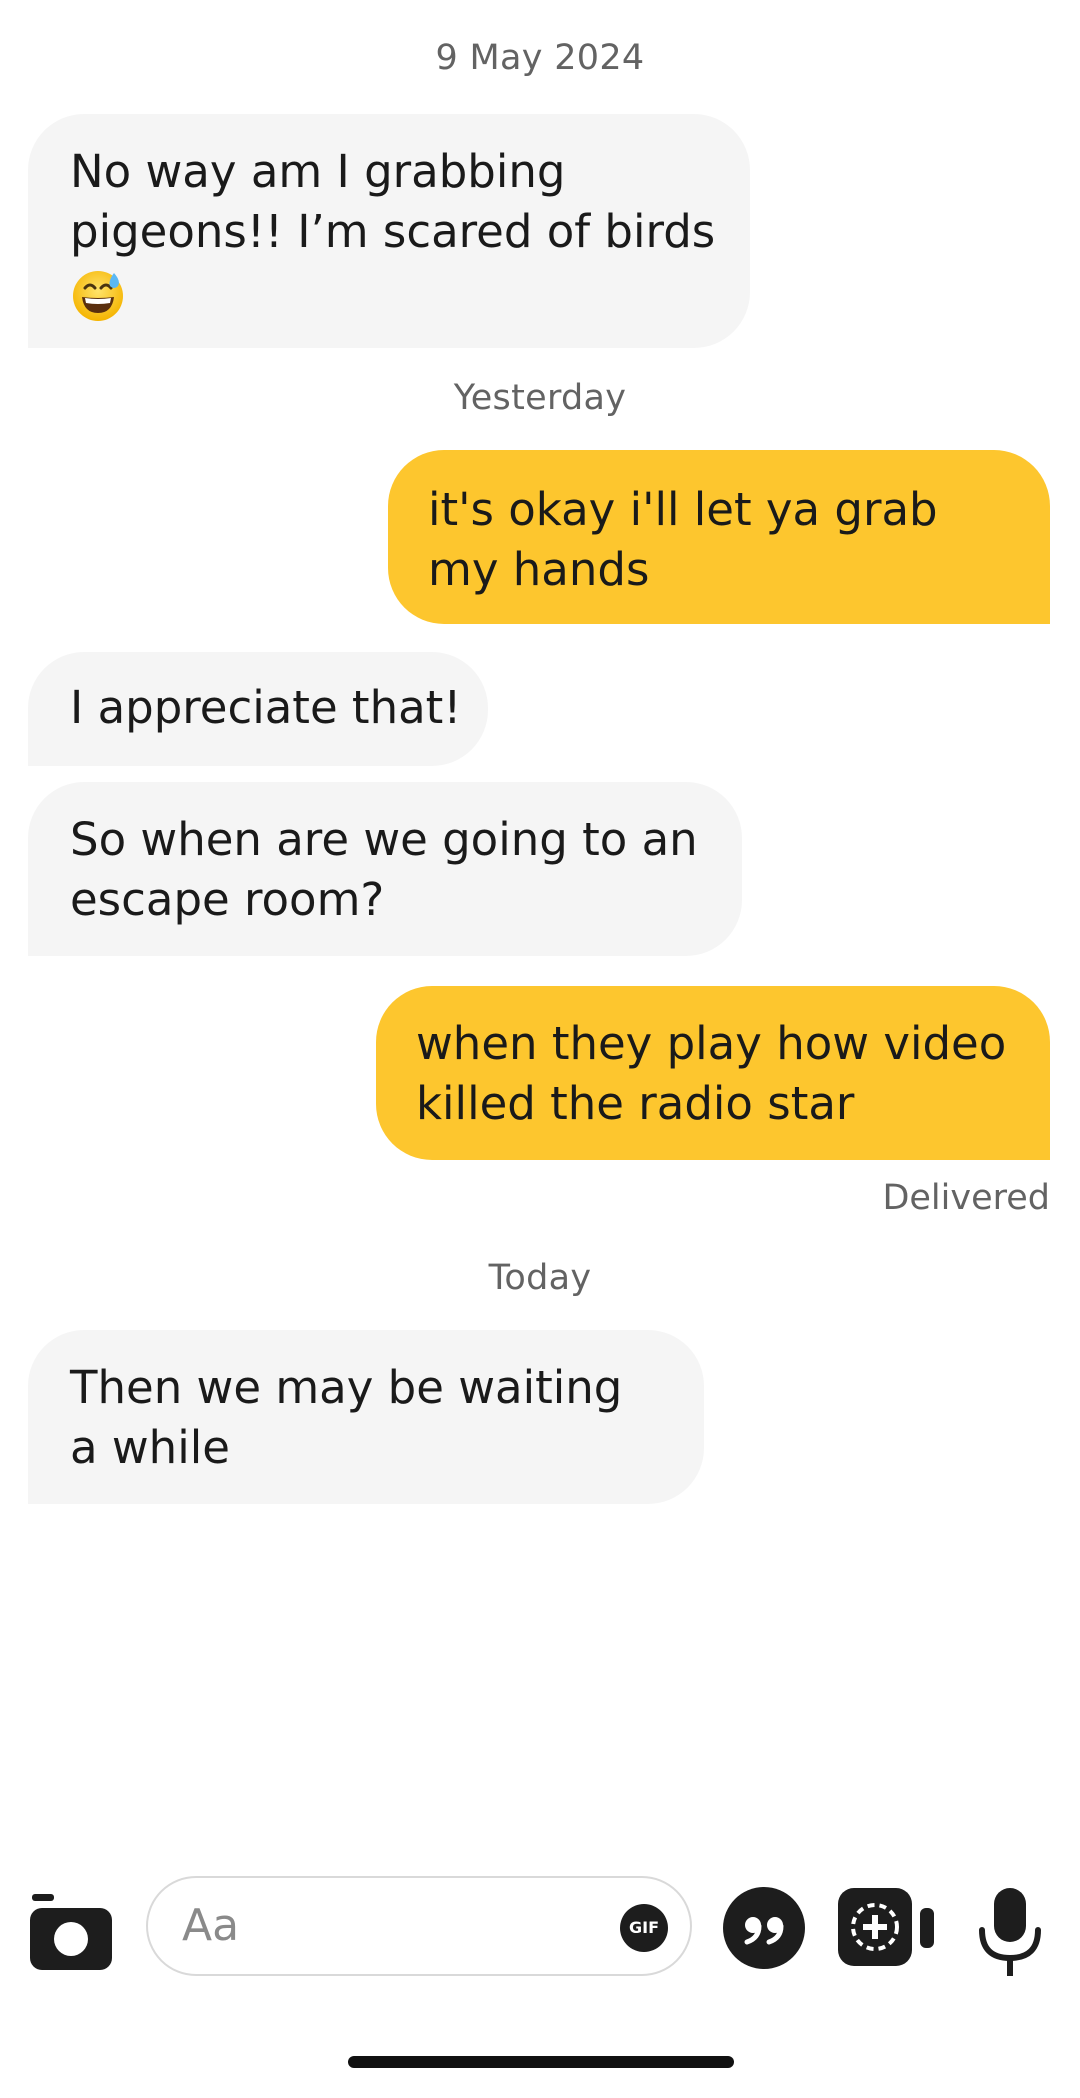 The height and width of the screenshot is (2098, 1080). What do you see at coordinates (540, 1278) in the screenshot?
I see `day-separator: Today` at bounding box center [540, 1278].